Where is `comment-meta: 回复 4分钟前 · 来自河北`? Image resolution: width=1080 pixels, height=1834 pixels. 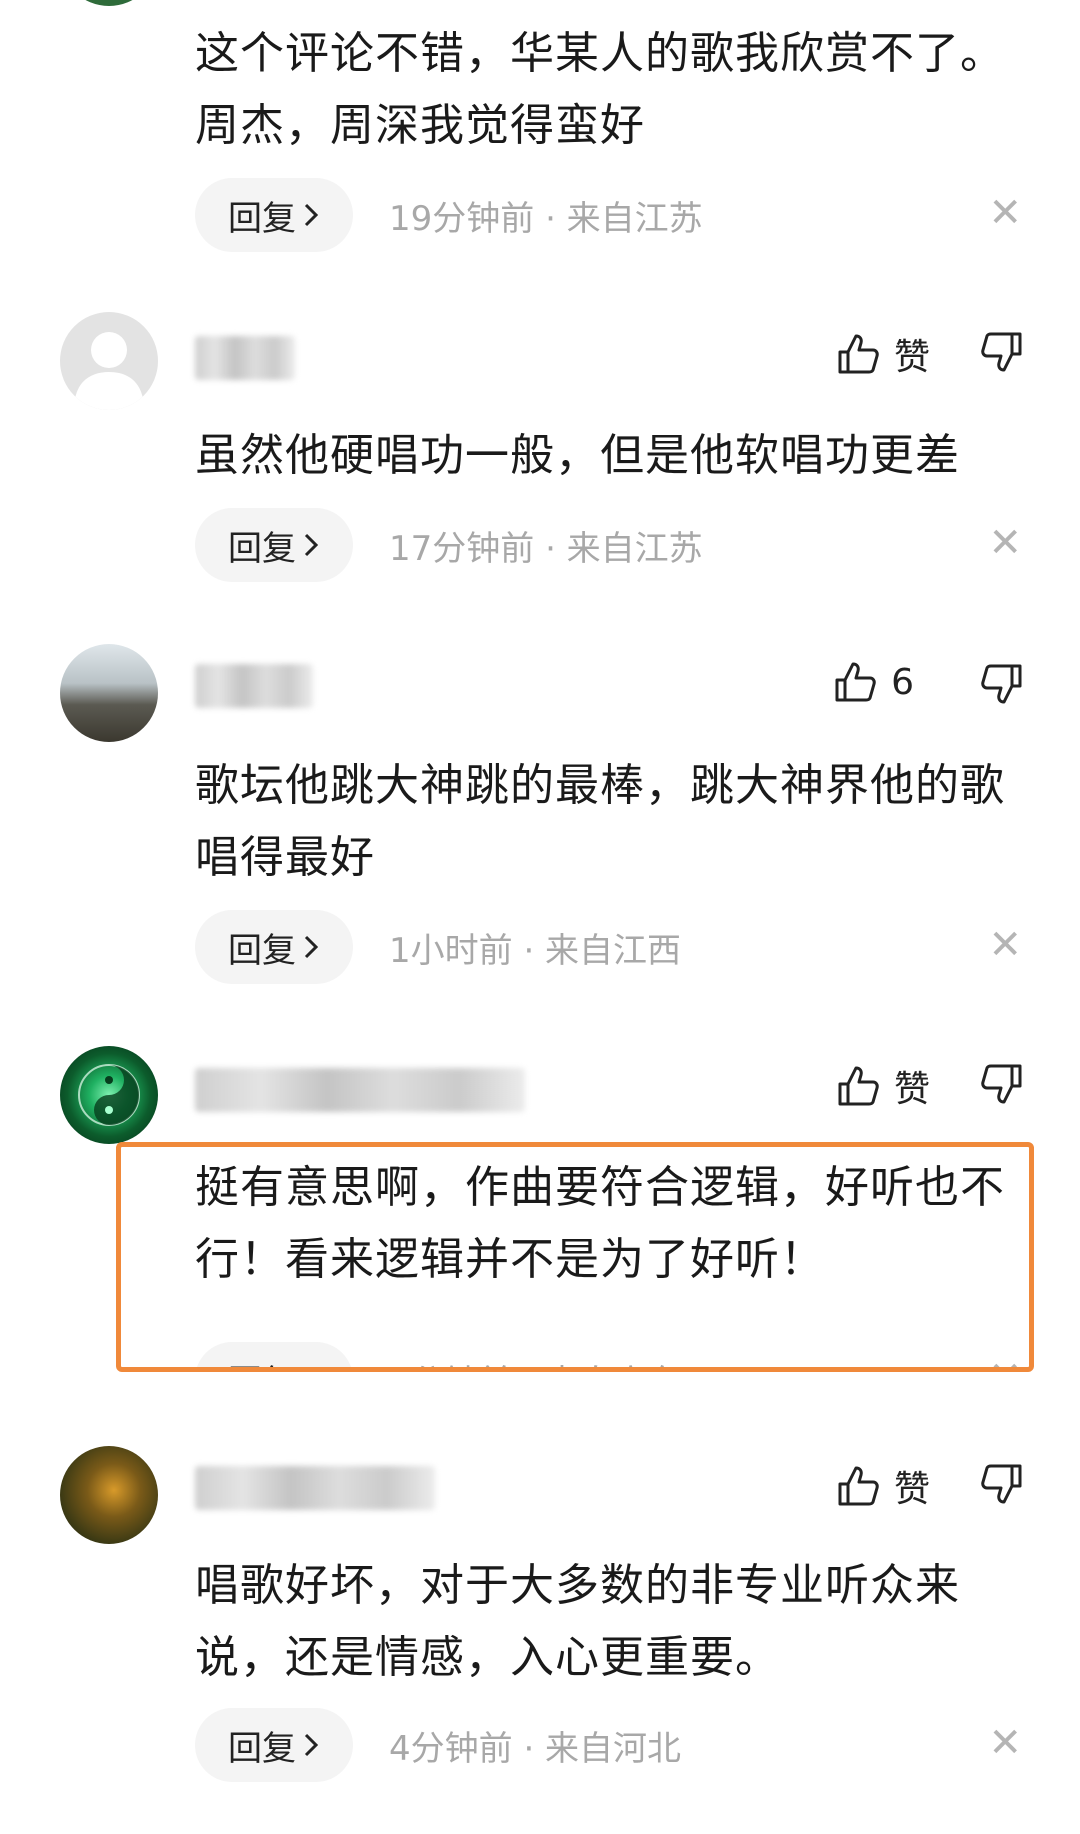 comment-meta: 回复 4分钟前 · 来自河北 is located at coordinates (438, 1745).